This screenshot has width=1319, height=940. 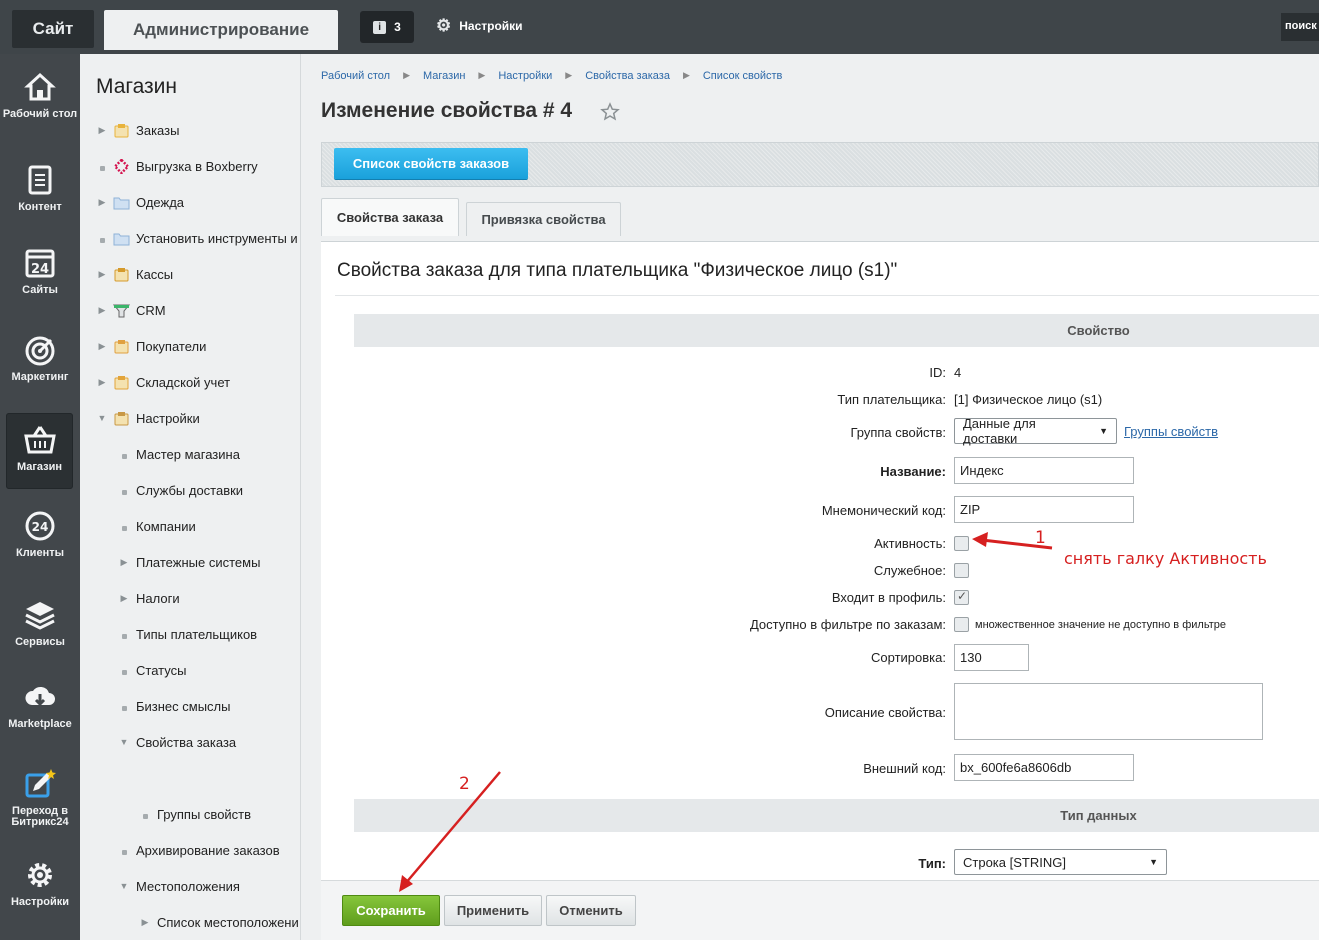 I want to click on menu-item: Выгрузка в Boxberry, so click(x=190, y=166).